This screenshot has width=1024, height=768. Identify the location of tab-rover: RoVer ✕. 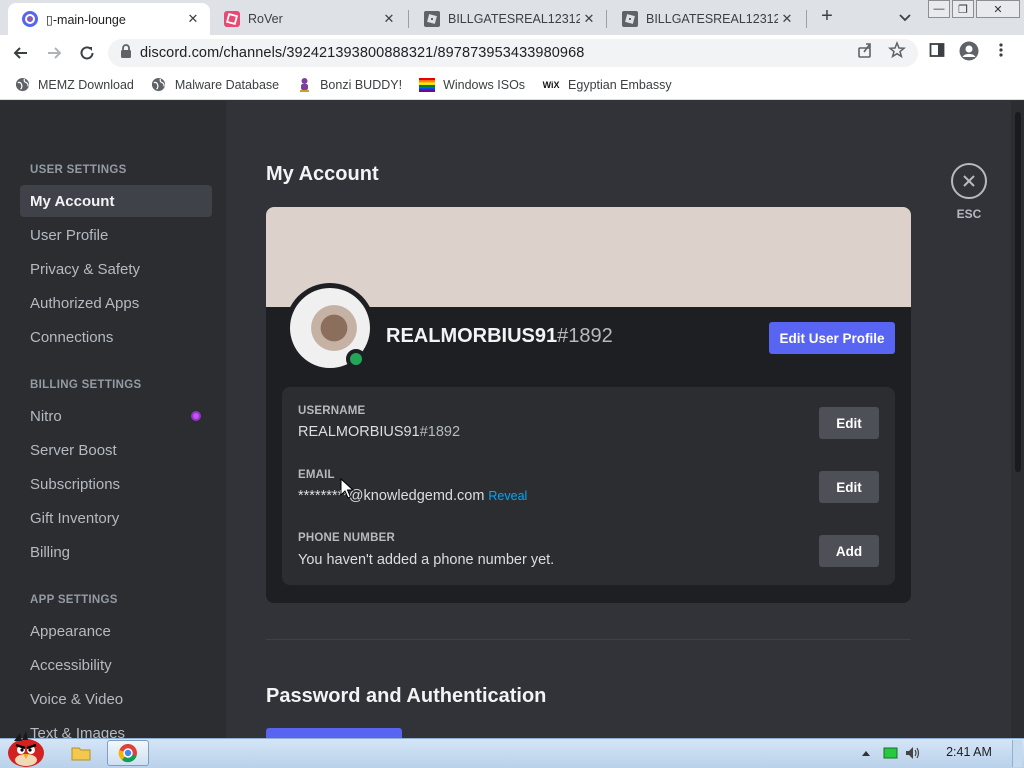
(308, 19).